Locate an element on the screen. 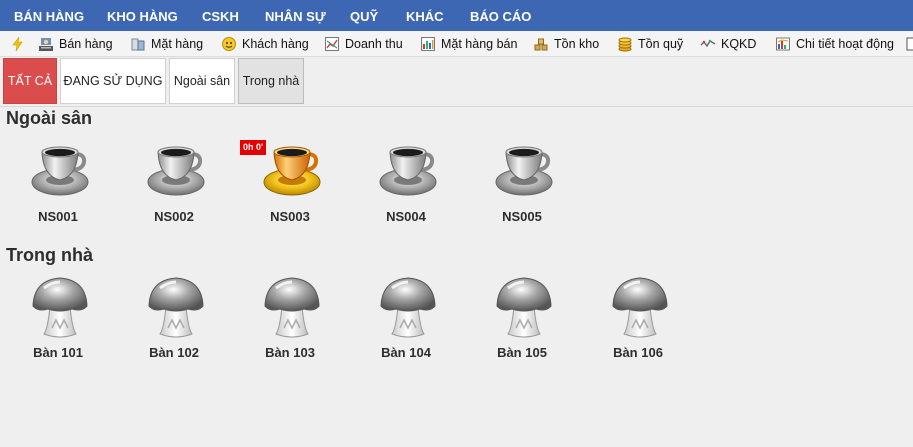 This screenshot has width=913, height=447. toolbar-mat-hang: Mặt hàng is located at coordinates (167, 43).